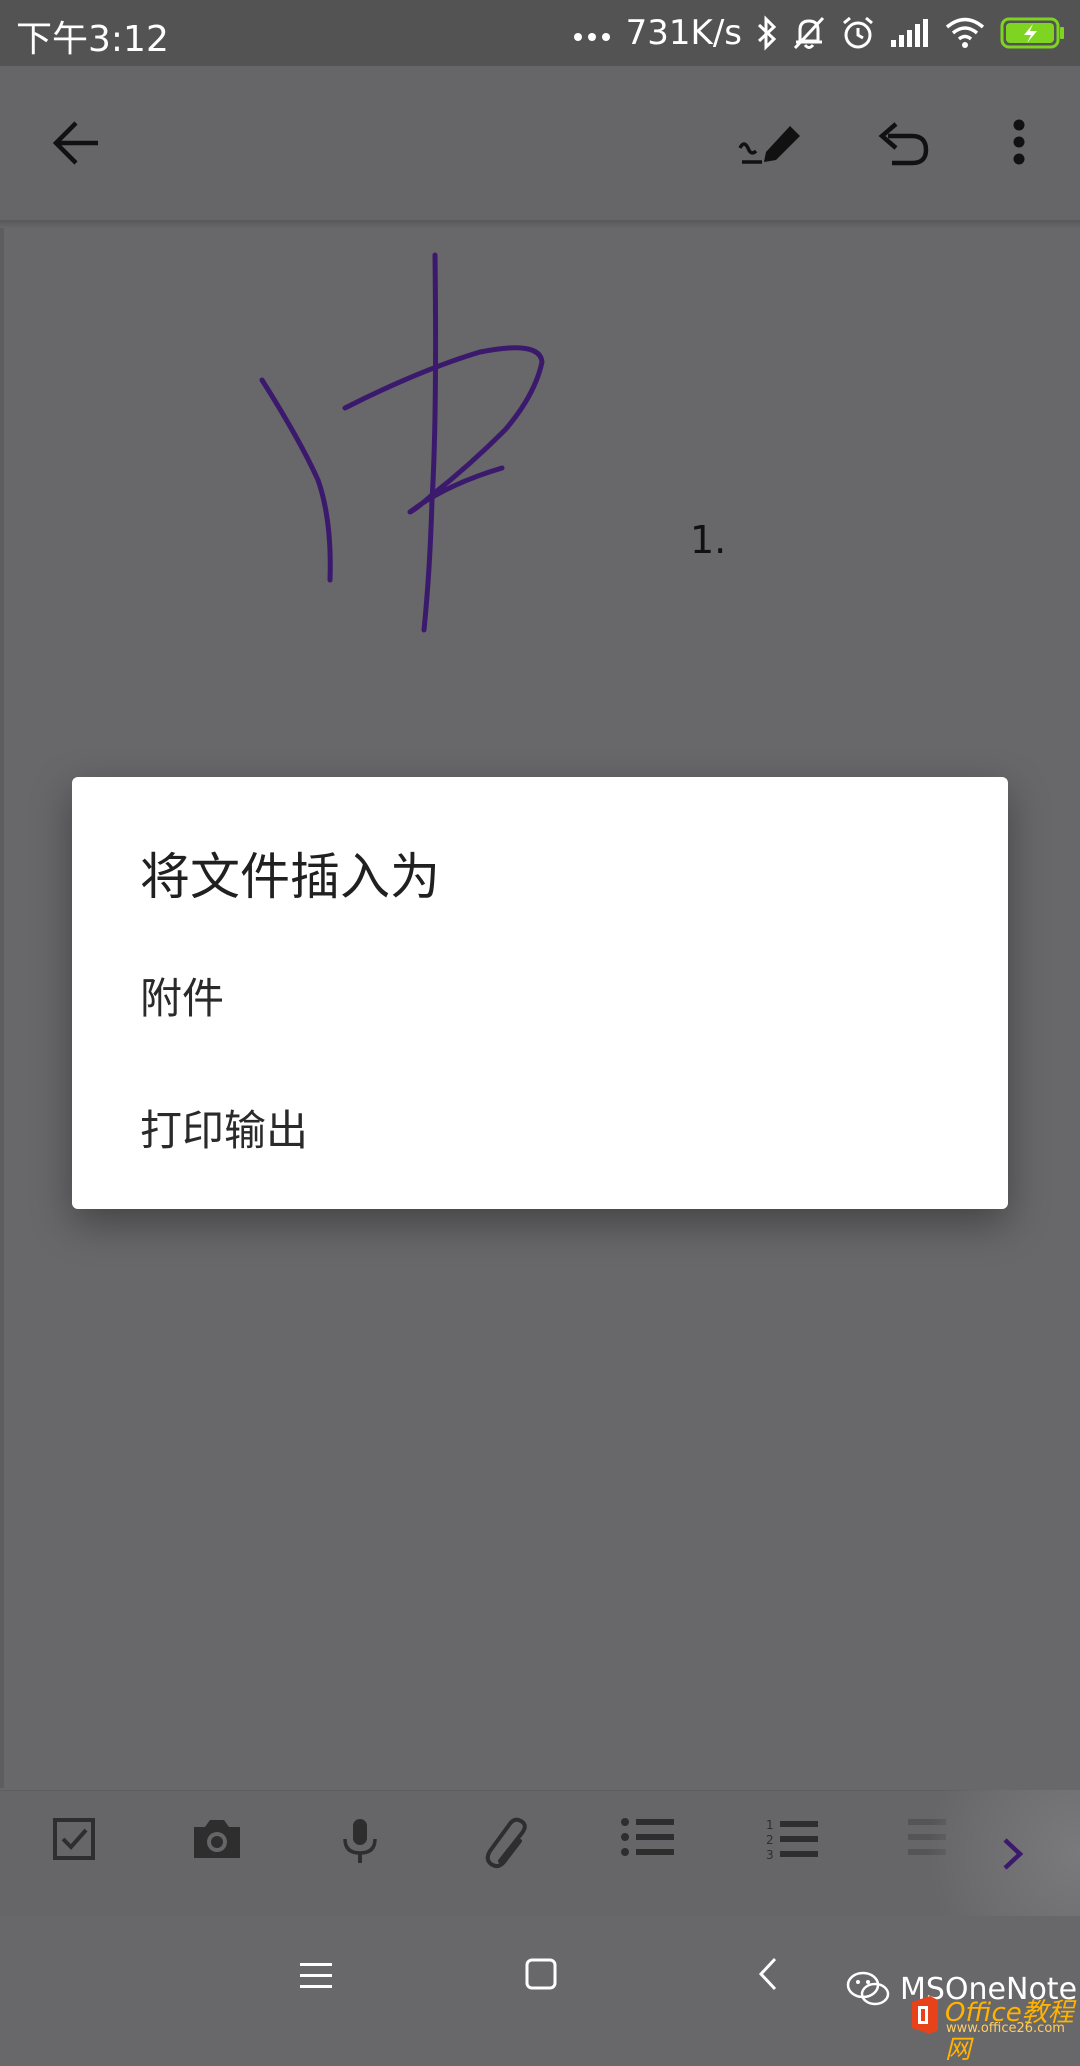 Image resolution: width=1080 pixels, height=2066 pixels. What do you see at coordinates (925, 2015) in the screenshot?
I see `office-logo-icon` at bounding box center [925, 2015].